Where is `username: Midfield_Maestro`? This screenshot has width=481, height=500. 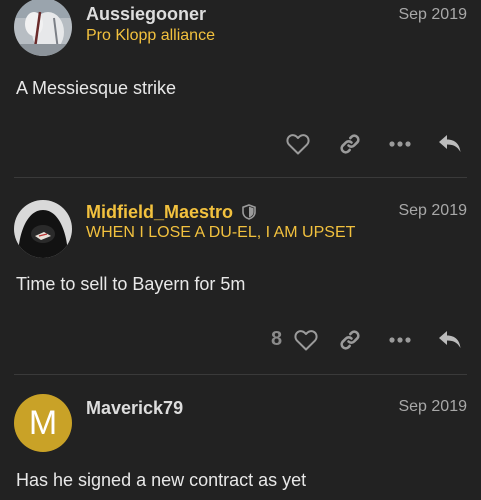
username: Midfield_Maestro is located at coordinates (171, 212).